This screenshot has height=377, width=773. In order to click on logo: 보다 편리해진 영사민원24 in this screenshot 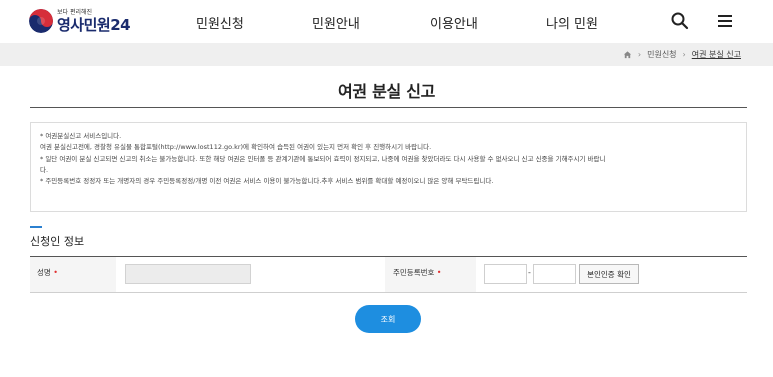, I will do `click(80, 21)`.